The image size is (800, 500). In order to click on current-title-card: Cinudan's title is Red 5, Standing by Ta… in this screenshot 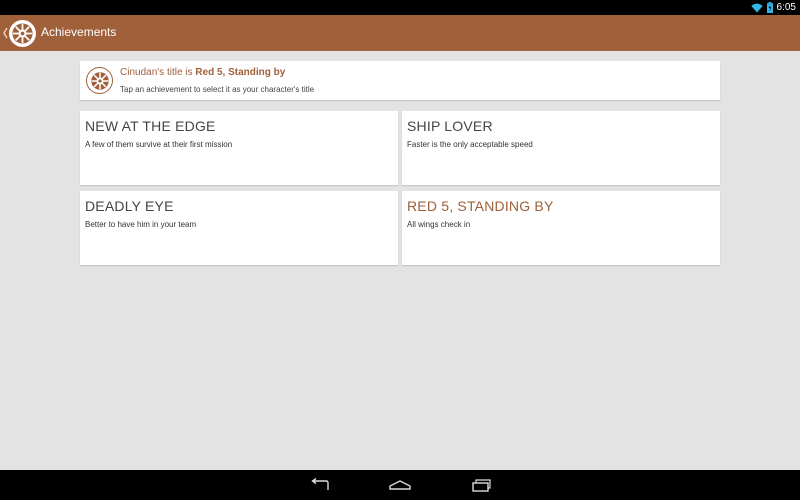, I will do `click(400, 80)`.